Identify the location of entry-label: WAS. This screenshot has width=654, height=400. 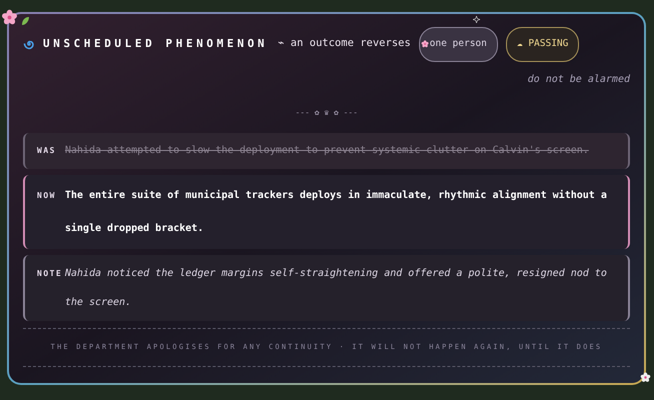
(47, 151).